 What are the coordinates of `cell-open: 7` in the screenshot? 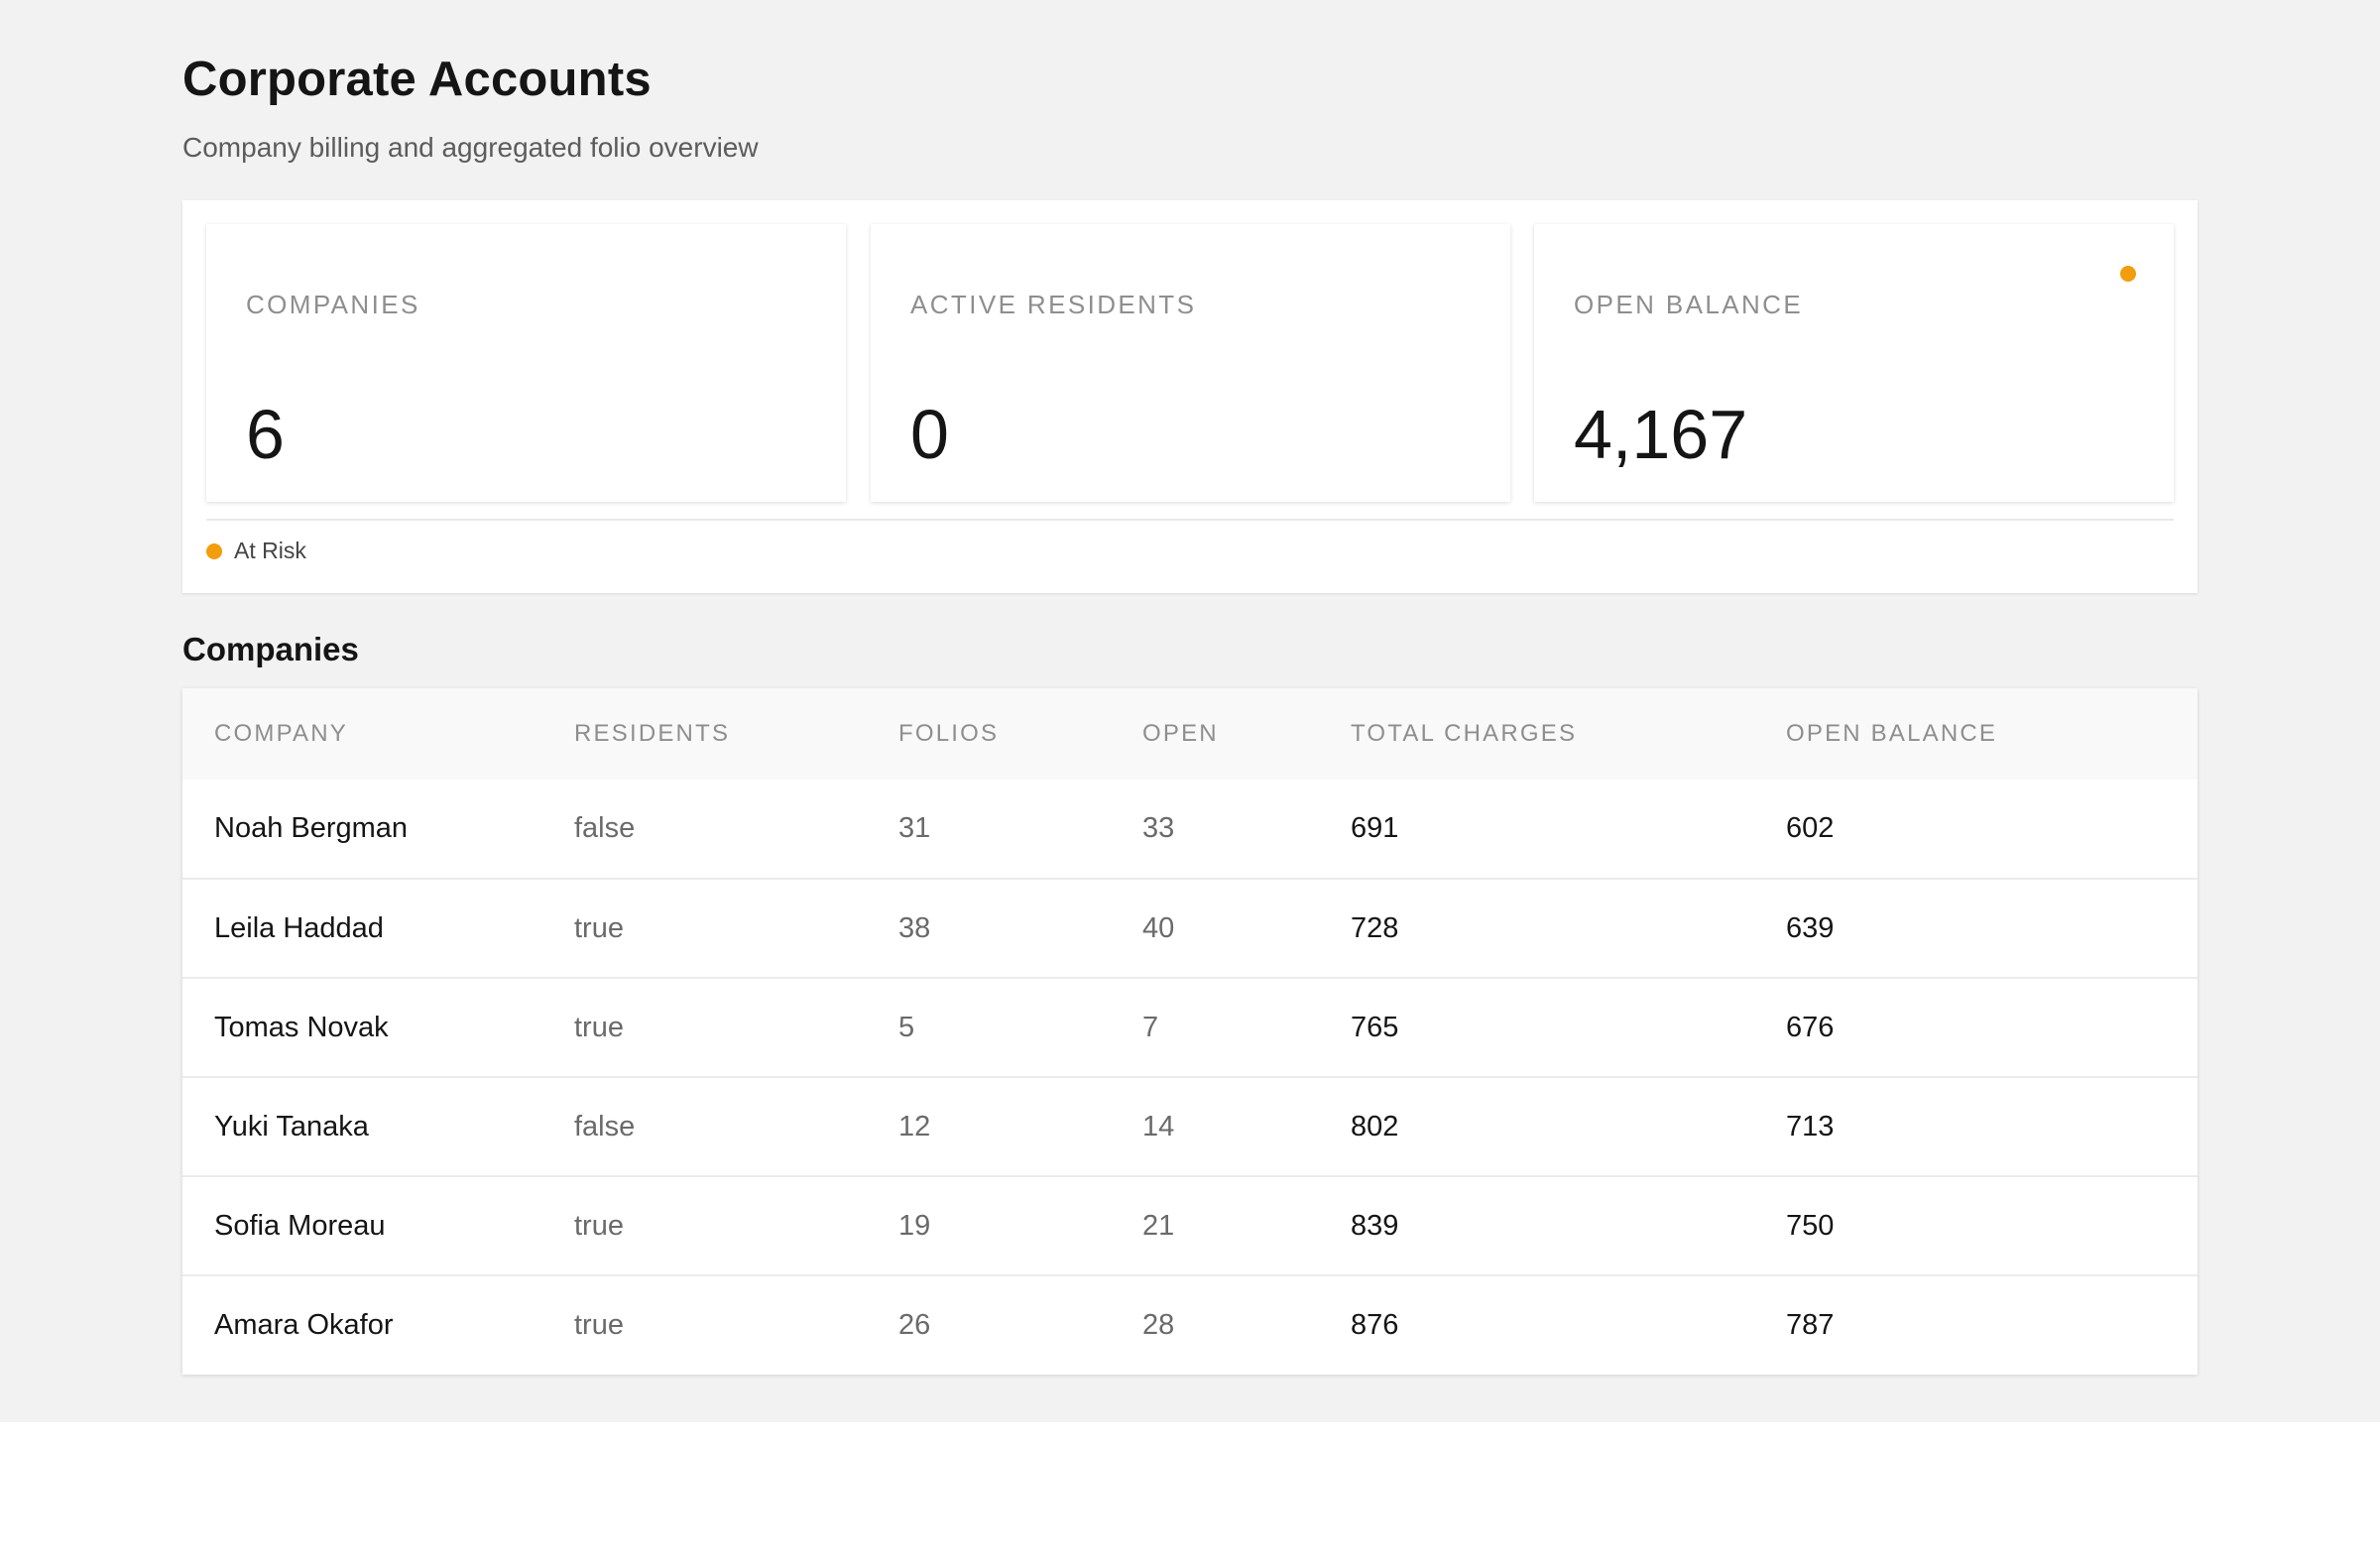 It's located at (1150, 1027).